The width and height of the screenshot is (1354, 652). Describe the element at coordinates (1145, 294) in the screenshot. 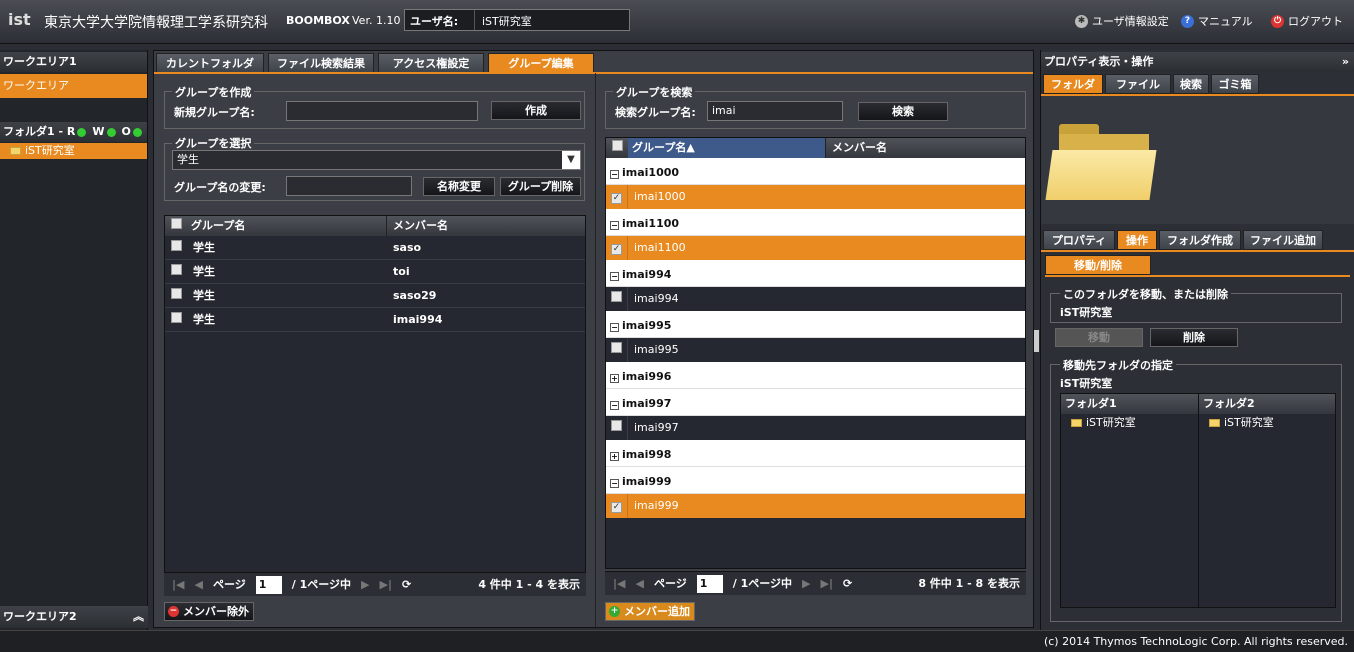

I see `move-legend: このフォルダを移動、または削除` at that location.